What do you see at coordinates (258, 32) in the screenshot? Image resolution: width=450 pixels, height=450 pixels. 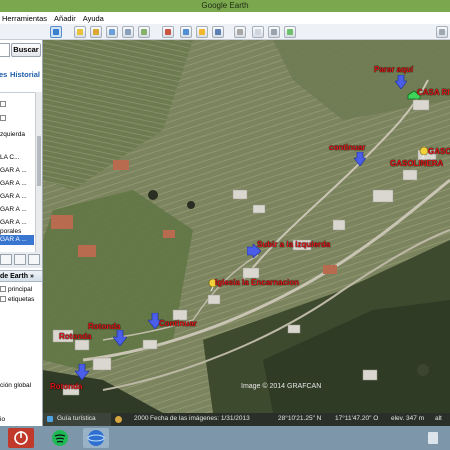 I see `email-icon` at bounding box center [258, 32].